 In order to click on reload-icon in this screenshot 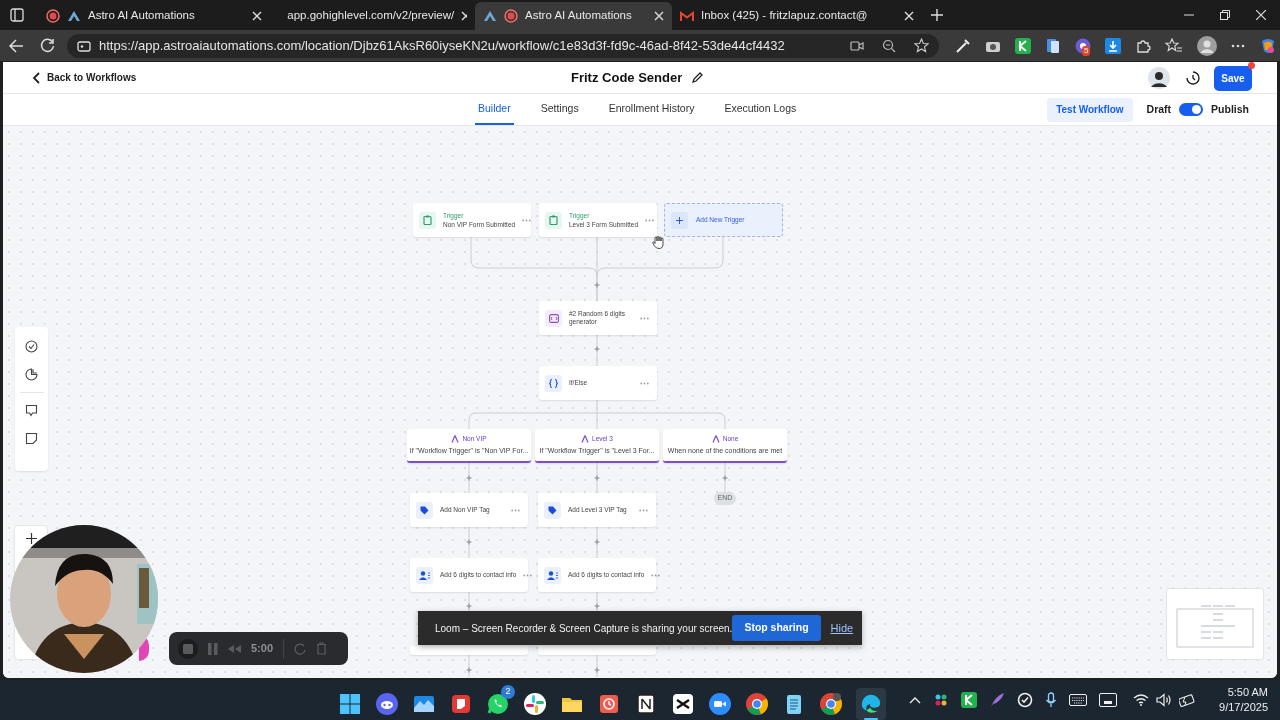, I will do `click(47, 45)`.